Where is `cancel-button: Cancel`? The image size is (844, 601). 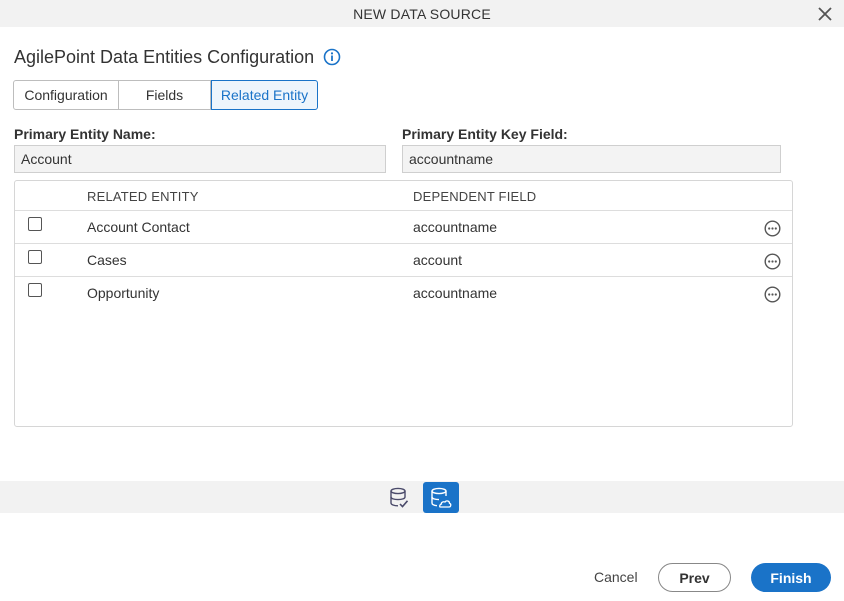 cancel-button: Cancel is located at coordinates (616, 577).